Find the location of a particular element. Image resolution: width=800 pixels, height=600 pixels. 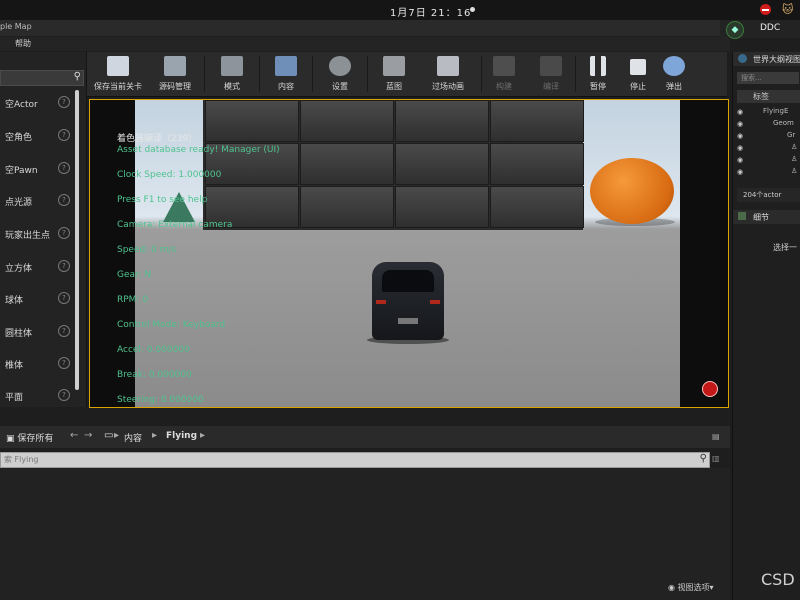

tools-icon is located at coordinates (232, 66).